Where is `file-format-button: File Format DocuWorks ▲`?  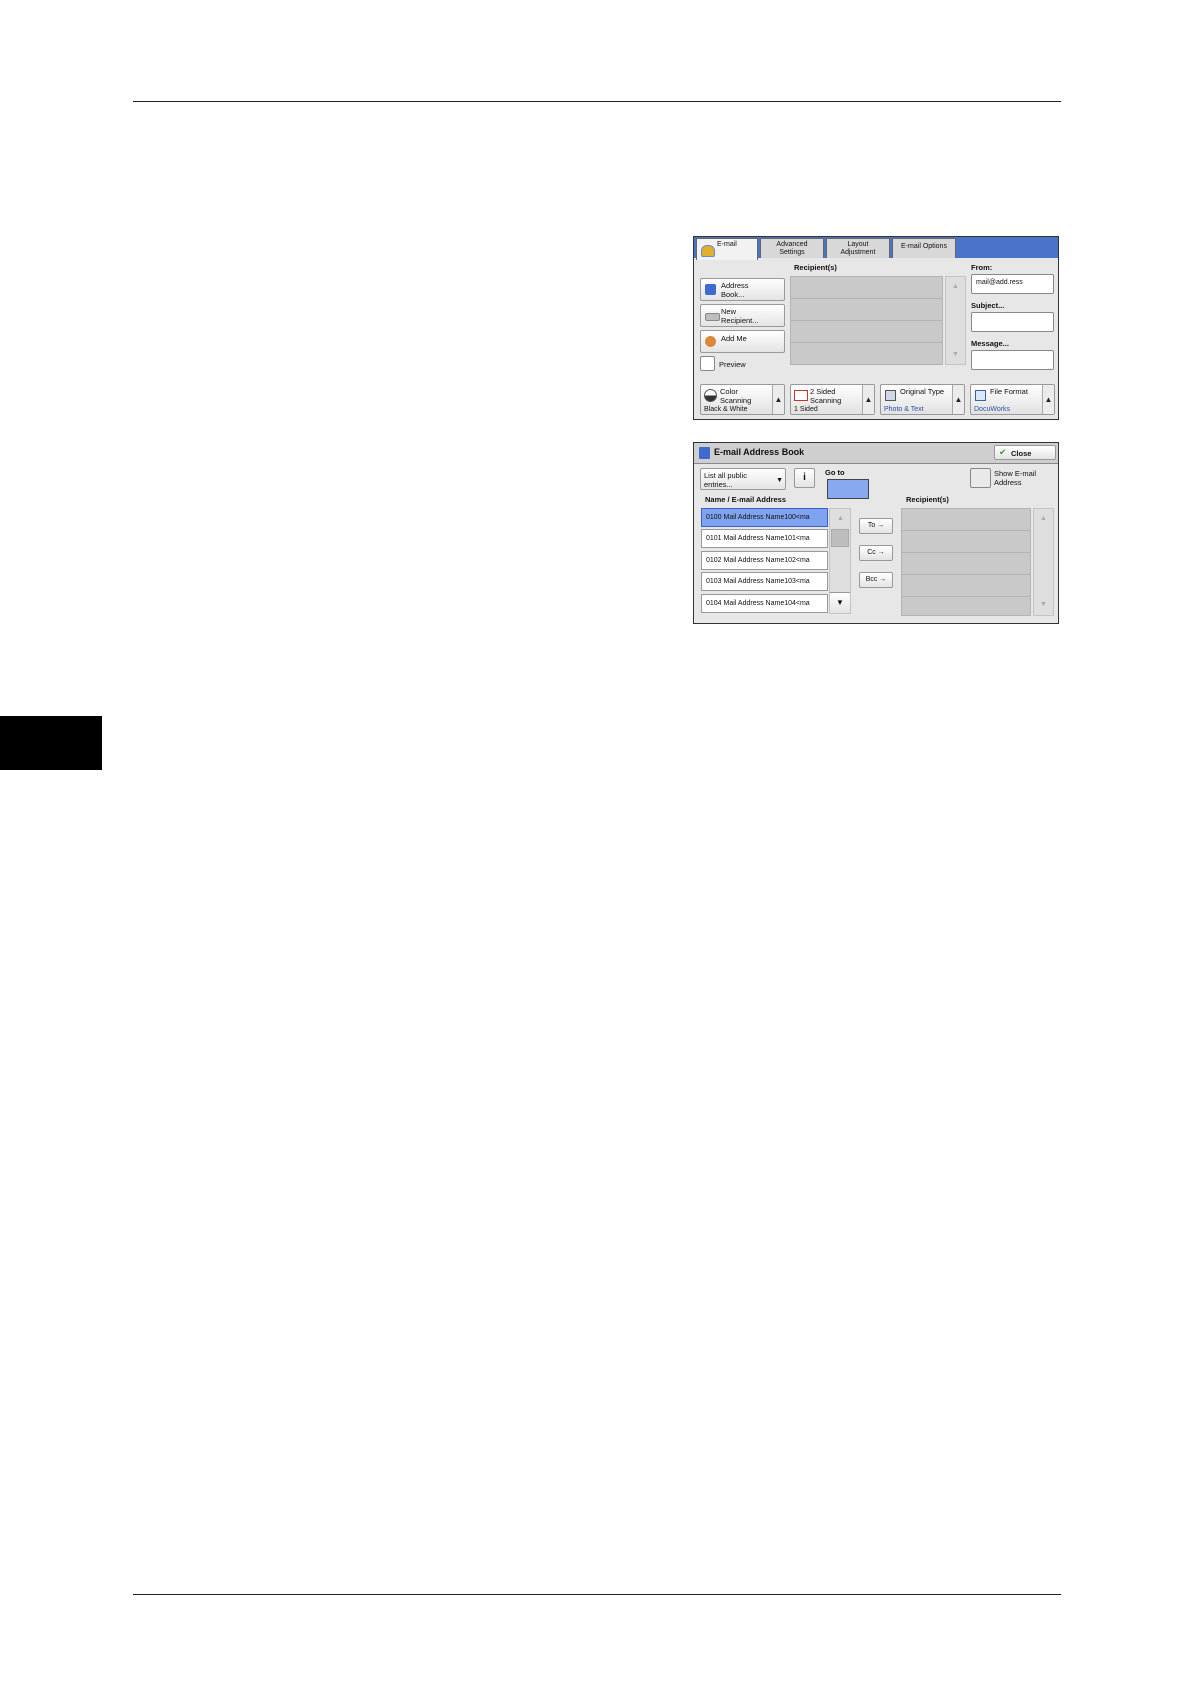
file-format-button: File Format DocuWorks ▲ is located at coordinates (1012, 399).